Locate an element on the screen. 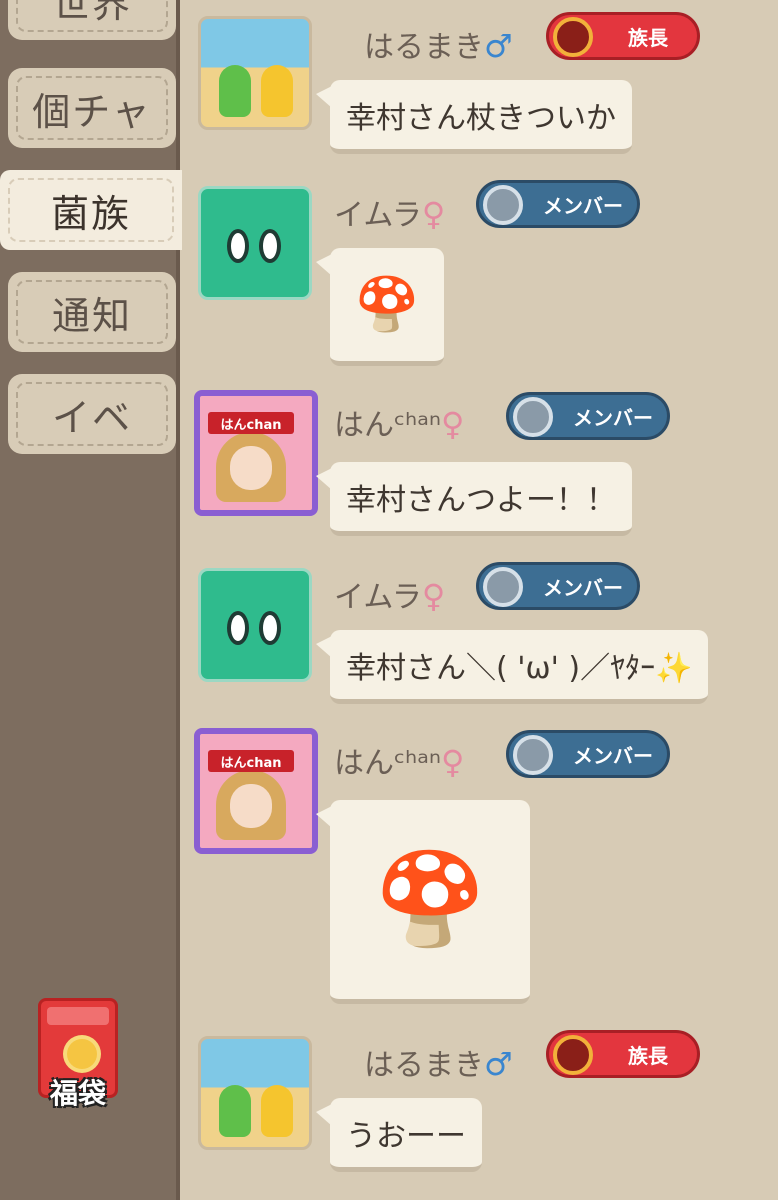 This screenshot has width=778, height=1200. message-bubble: 幸村さん＼( 'ω' )／ﾔﾀｰ✨ is located at coordinates (512, 667).